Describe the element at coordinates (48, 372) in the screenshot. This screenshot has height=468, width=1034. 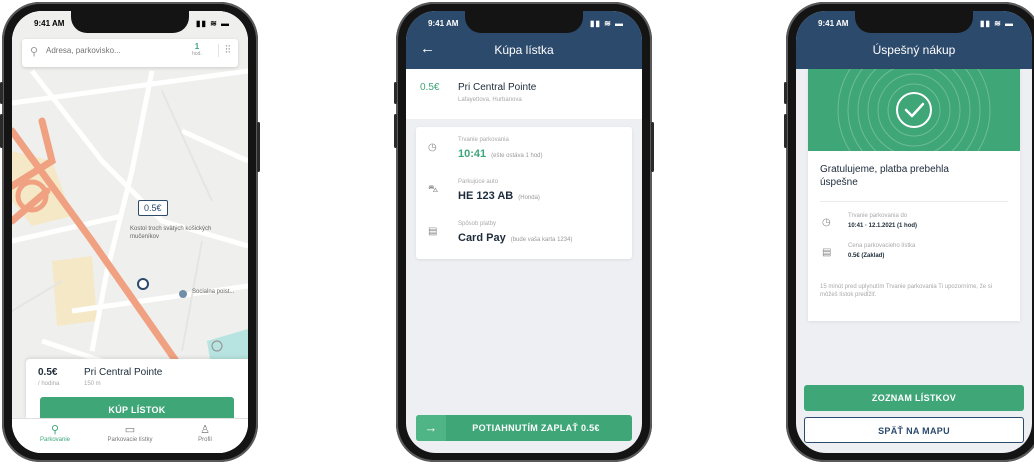
I see `sheet-price: 0.5€` at that location.